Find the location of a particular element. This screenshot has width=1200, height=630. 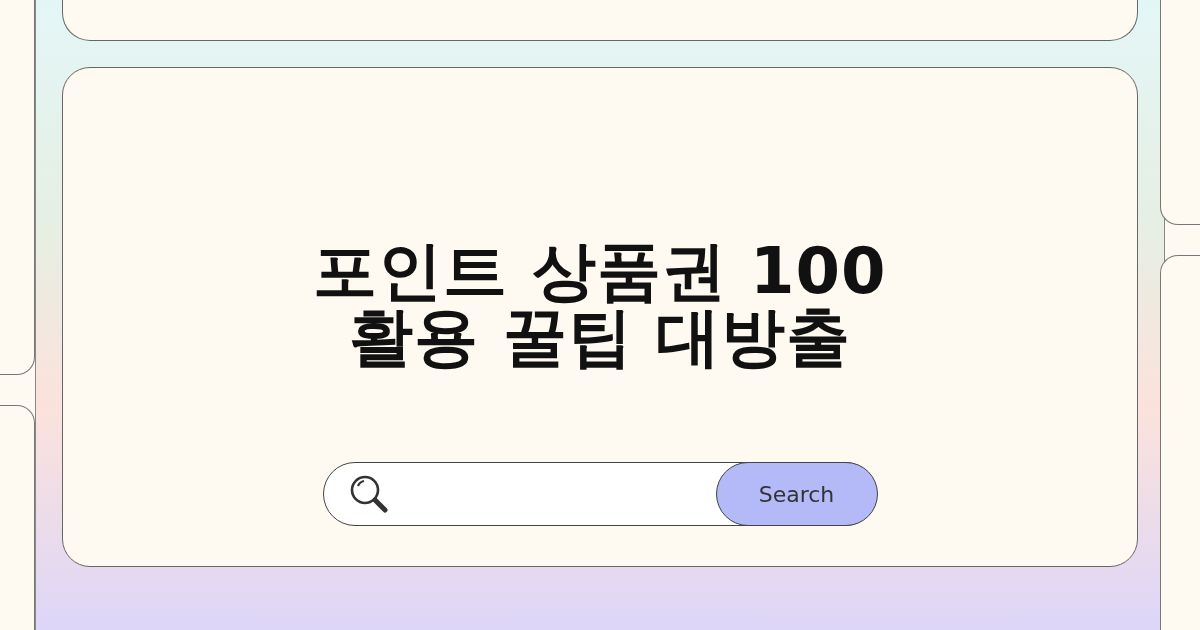

search-button: Search is located at coordinates (796, 494).